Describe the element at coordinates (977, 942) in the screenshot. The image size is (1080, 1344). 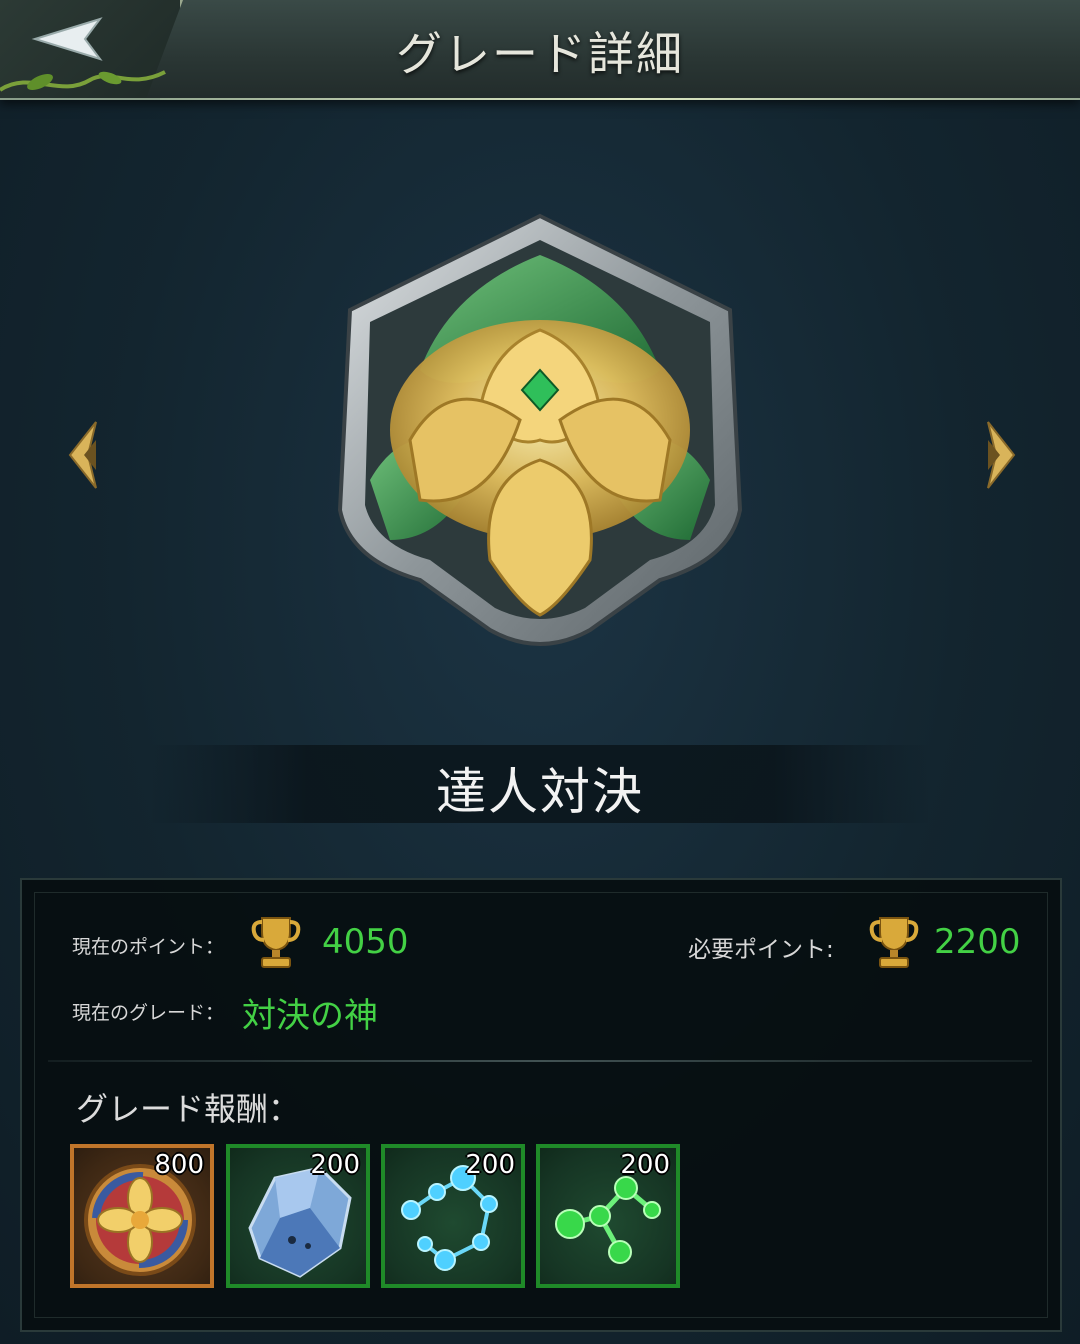
I see `required-points-value: 2200` at that location.